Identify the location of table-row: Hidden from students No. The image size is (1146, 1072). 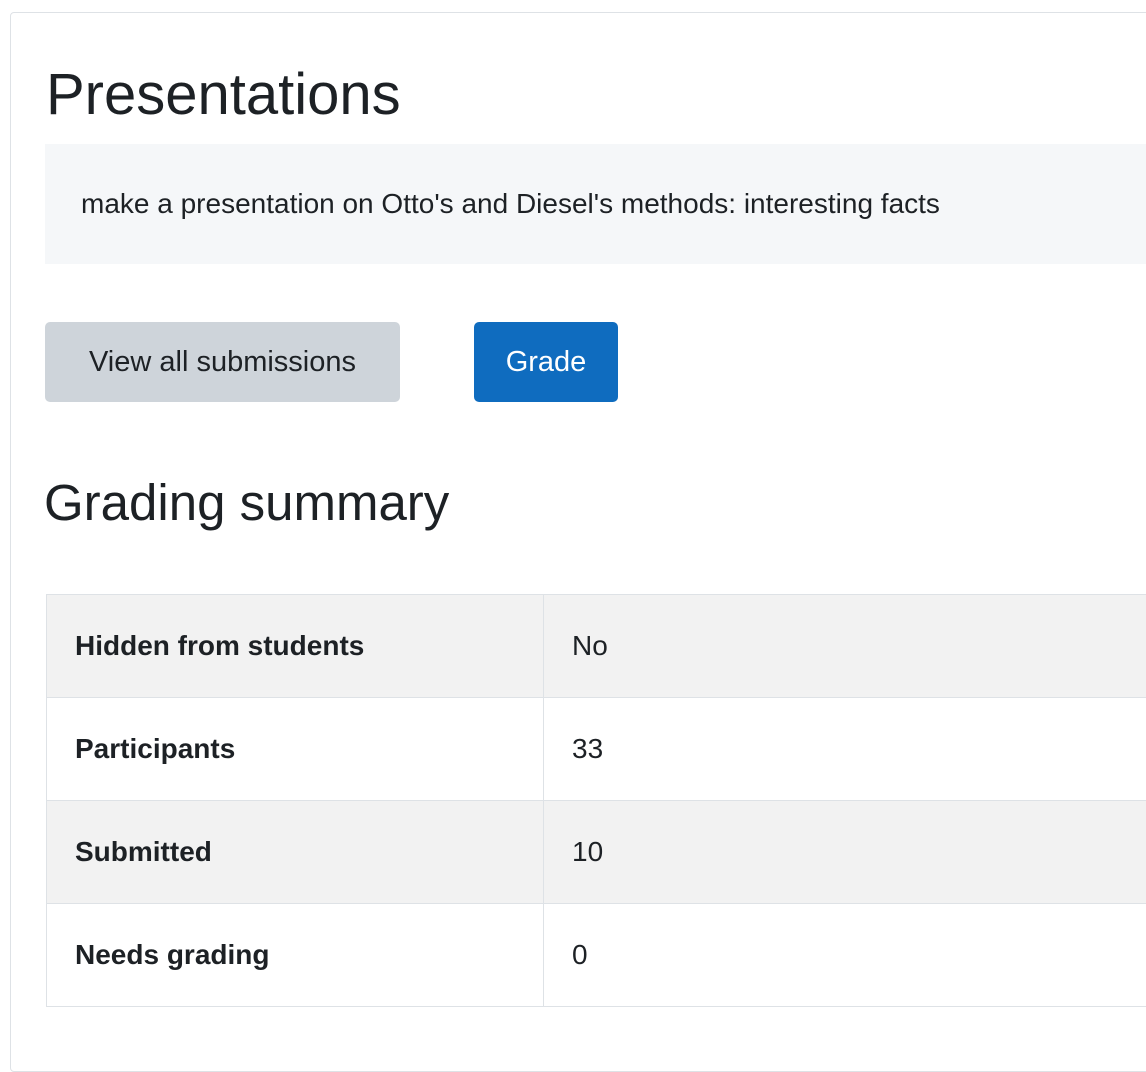
(596, 646).